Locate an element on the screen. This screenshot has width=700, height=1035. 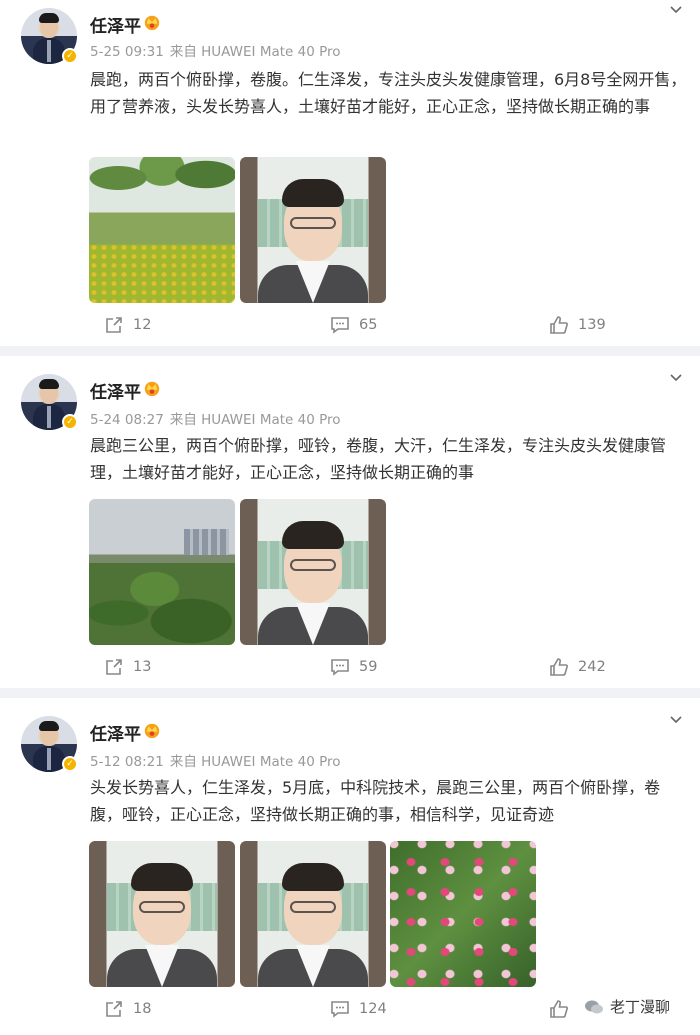
post-meta: 5-24 08:27 来自 HUAWEI Mate 40 Pro is located at coordinates (218, 418).